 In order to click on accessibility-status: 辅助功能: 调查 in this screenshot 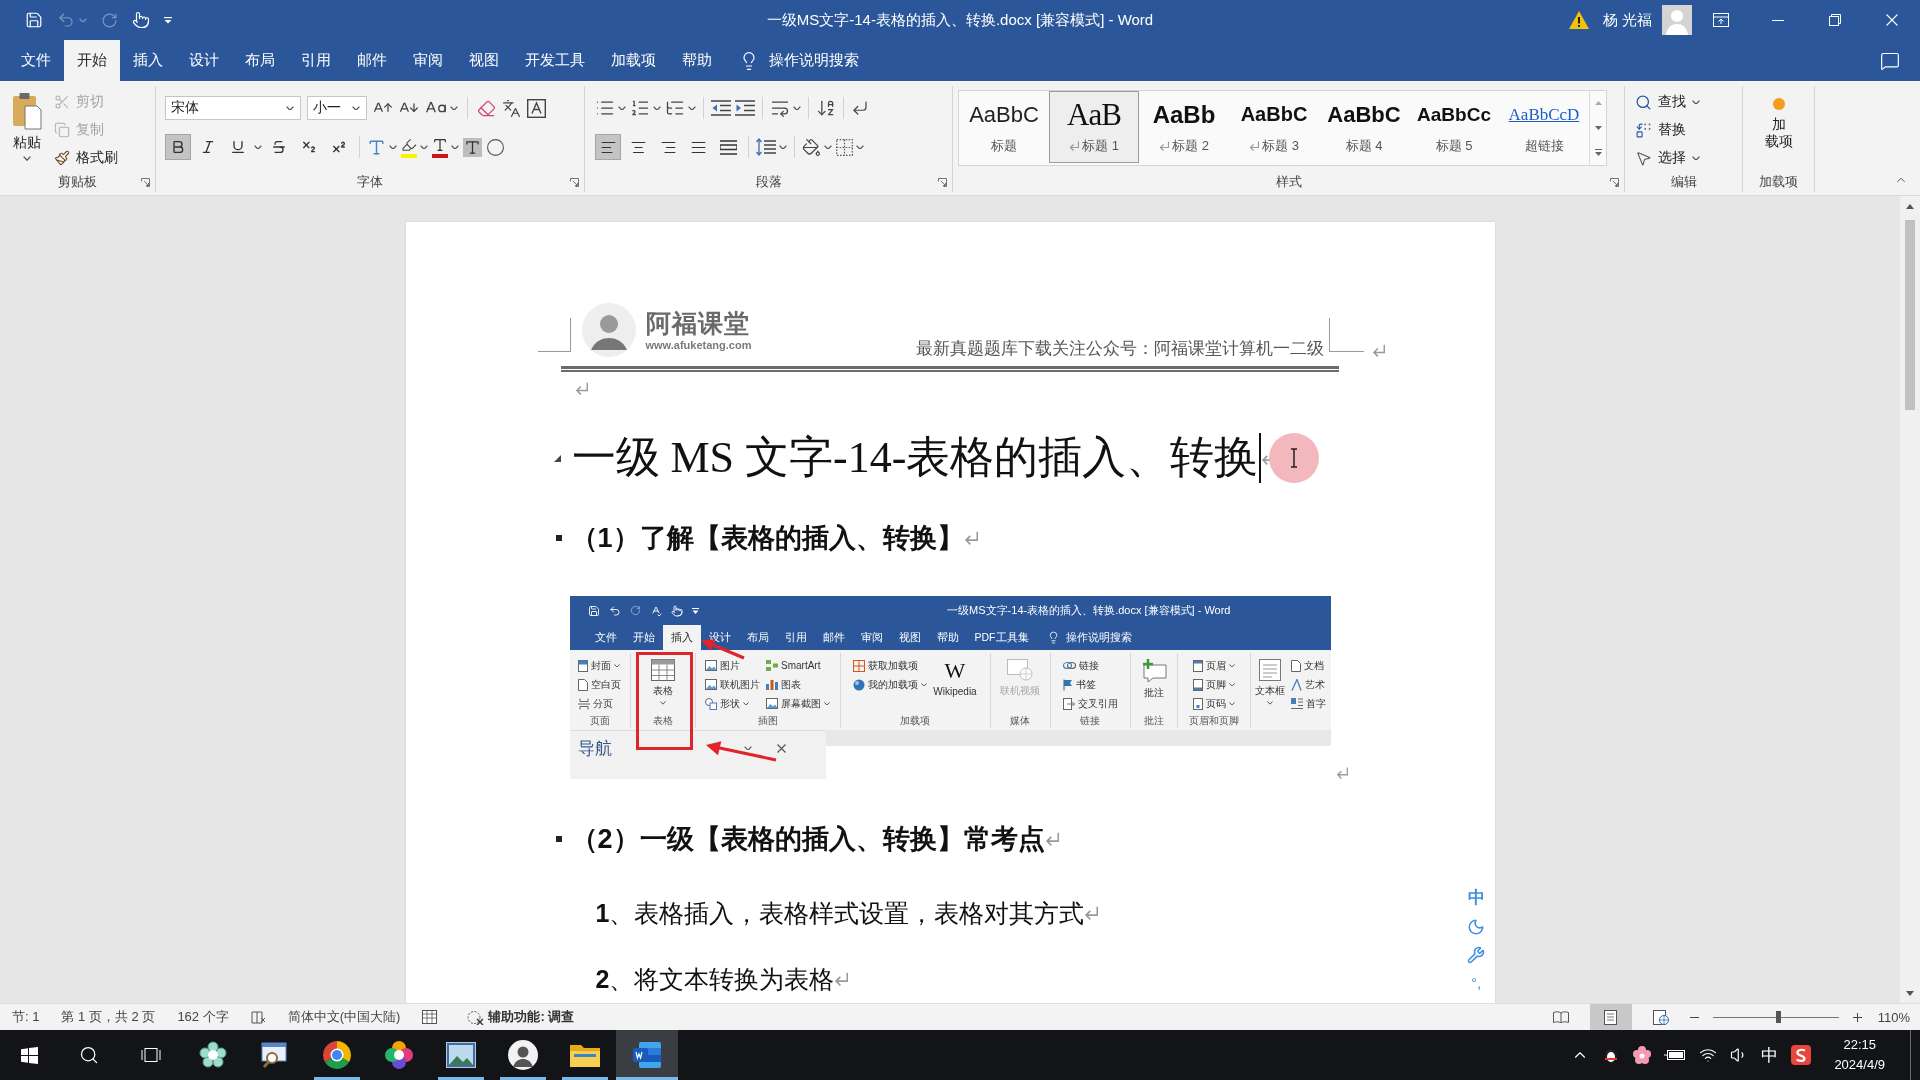, I will do `click(531, 1017)`.